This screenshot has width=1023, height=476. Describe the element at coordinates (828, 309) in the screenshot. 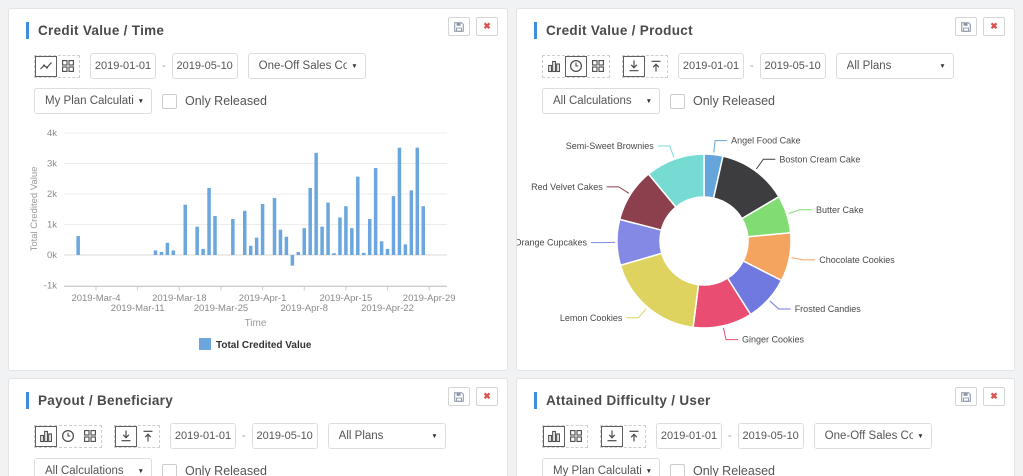

I see `svg-text: Frosted Candies` at that location.